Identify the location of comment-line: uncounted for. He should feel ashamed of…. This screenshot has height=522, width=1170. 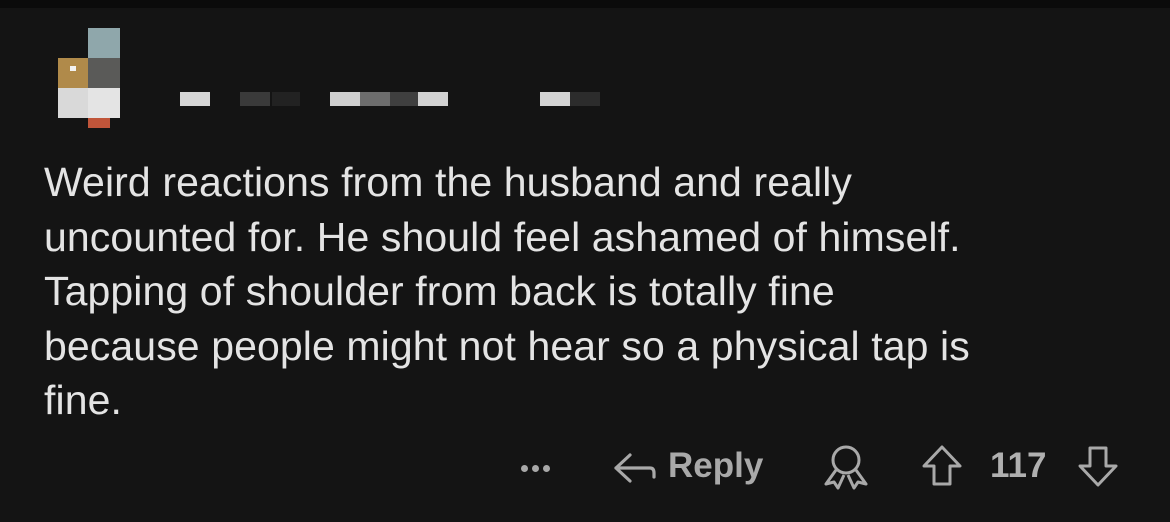
(502, 236).